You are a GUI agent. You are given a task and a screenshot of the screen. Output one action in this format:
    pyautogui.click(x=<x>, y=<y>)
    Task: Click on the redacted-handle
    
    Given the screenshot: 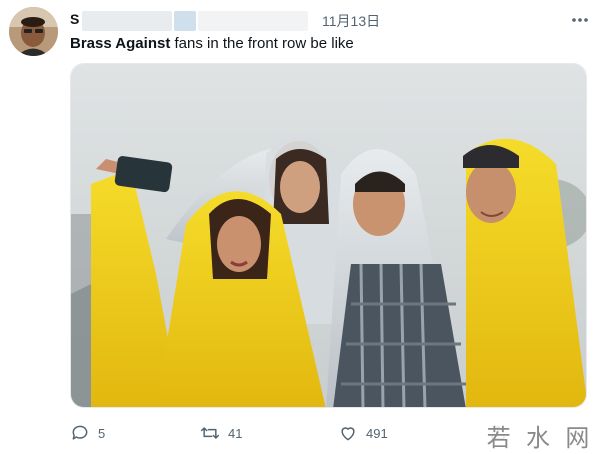 What is the action you would take?
    pyautogui.click(x=185, y=21)
    